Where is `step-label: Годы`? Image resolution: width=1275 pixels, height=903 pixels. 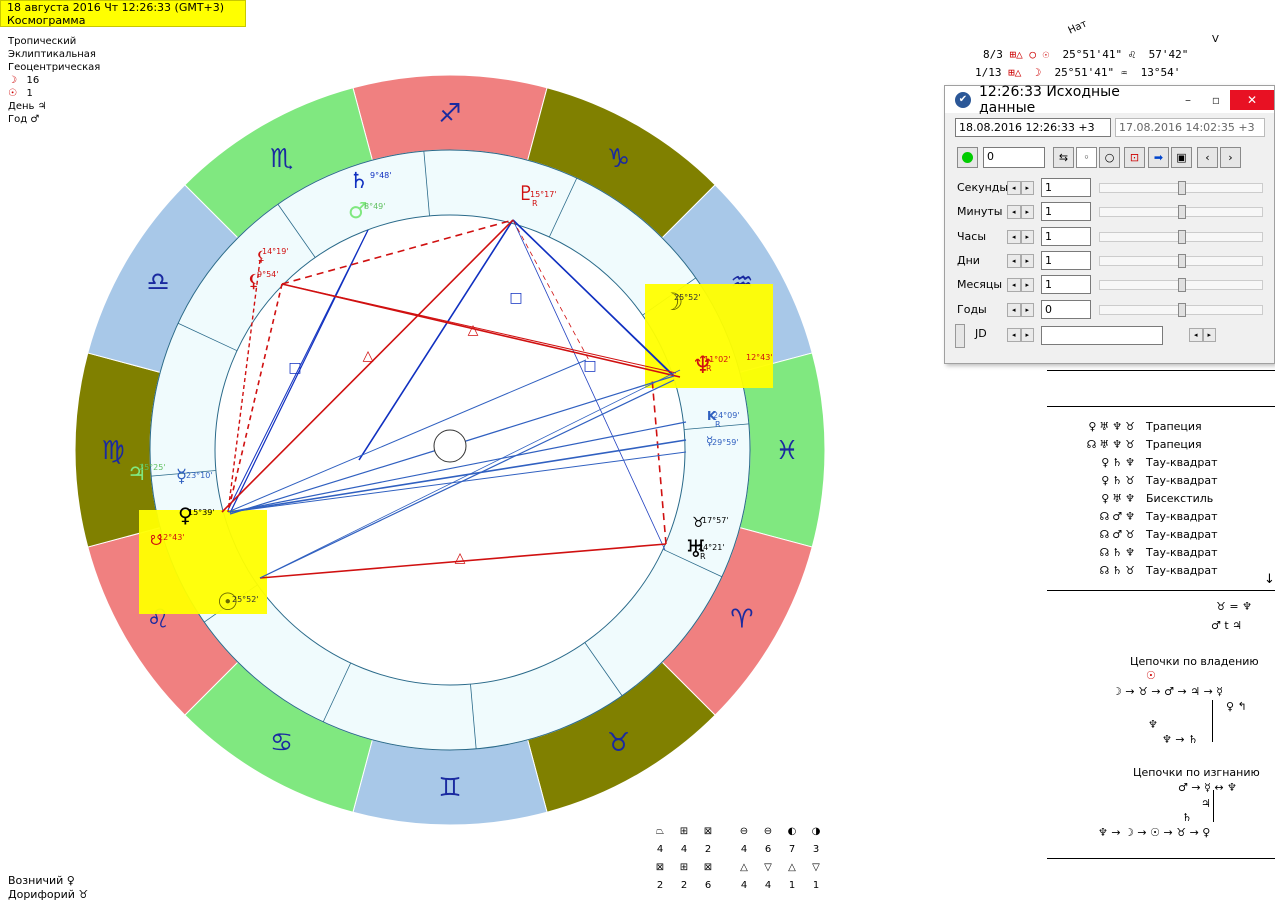 step-label: Годы is located at coordinates (972, 309).